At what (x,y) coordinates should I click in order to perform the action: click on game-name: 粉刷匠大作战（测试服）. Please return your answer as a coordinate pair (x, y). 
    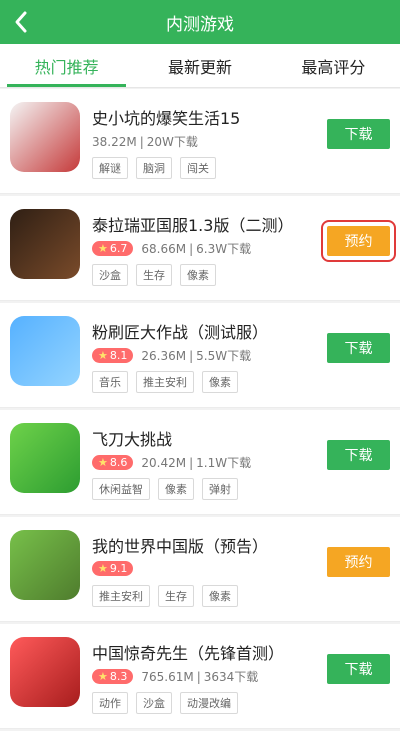
    Looking at the image, I should click on (180, 332).